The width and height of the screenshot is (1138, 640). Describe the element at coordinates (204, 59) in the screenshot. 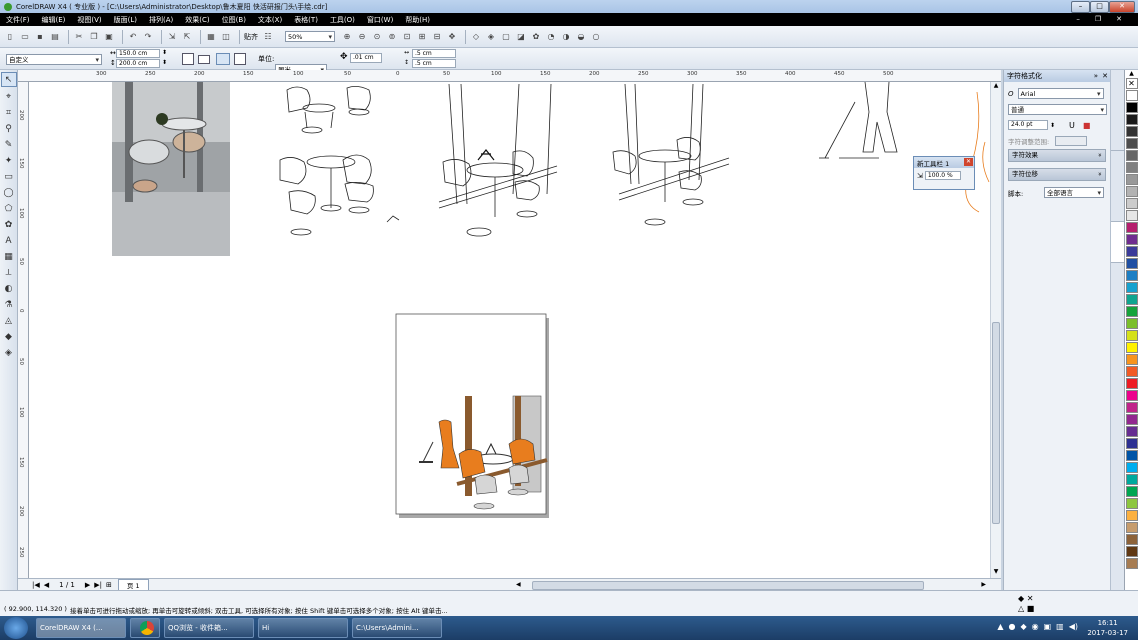

I see `landscape-button` at that location.